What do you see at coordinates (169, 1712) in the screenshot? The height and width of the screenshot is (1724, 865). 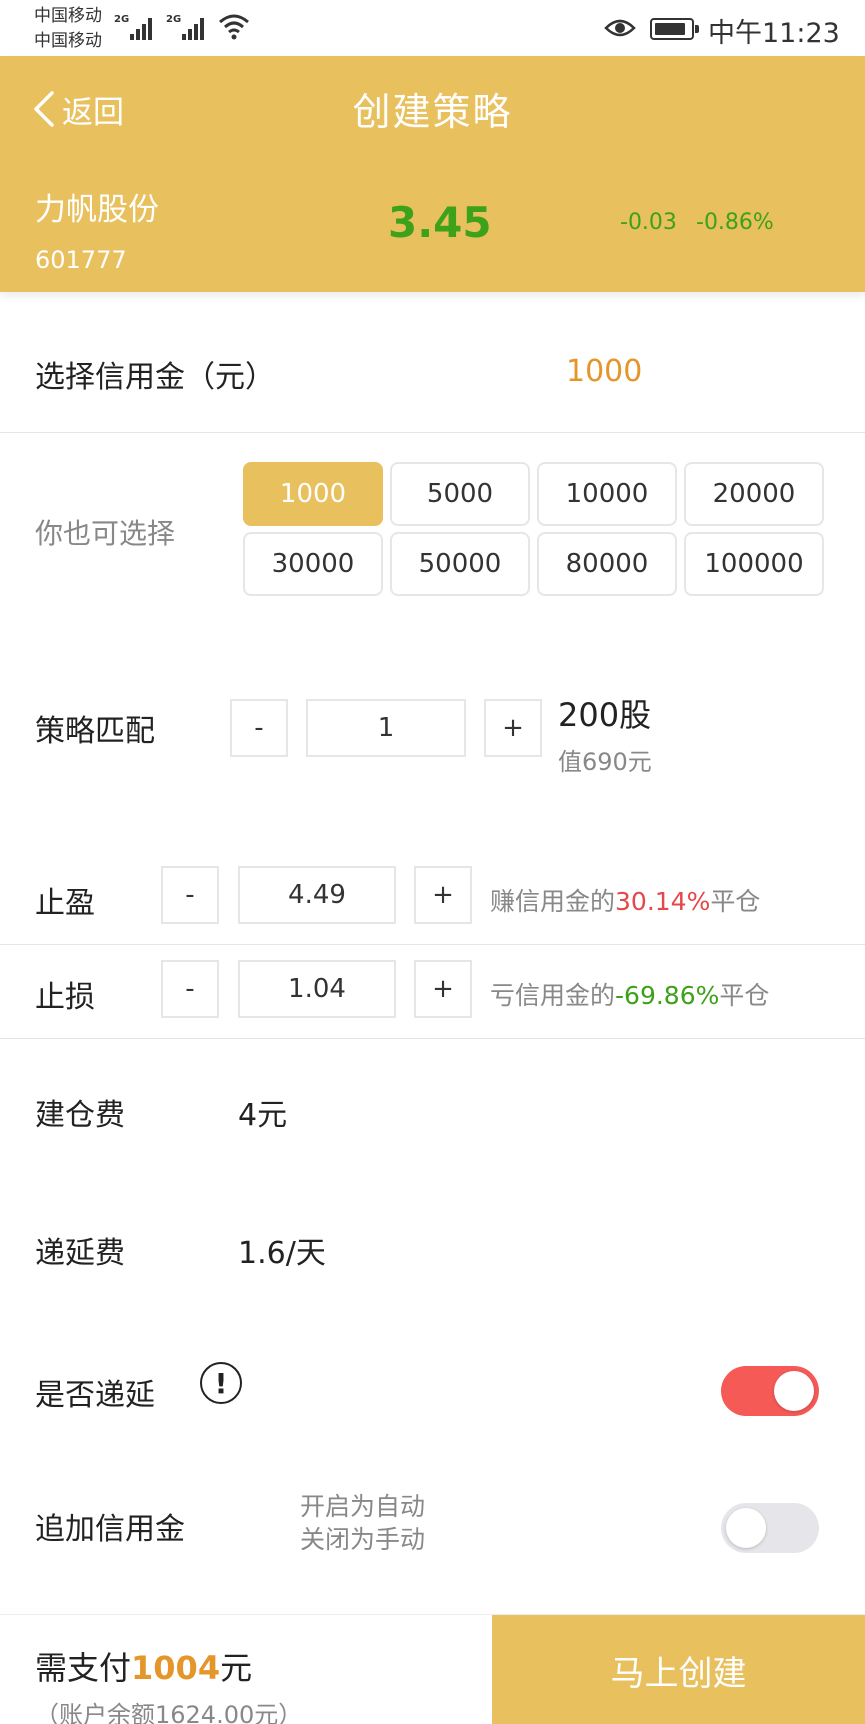 I see `account-balance: （账户余额1624.00元）` at bounding box center [169, 1712].